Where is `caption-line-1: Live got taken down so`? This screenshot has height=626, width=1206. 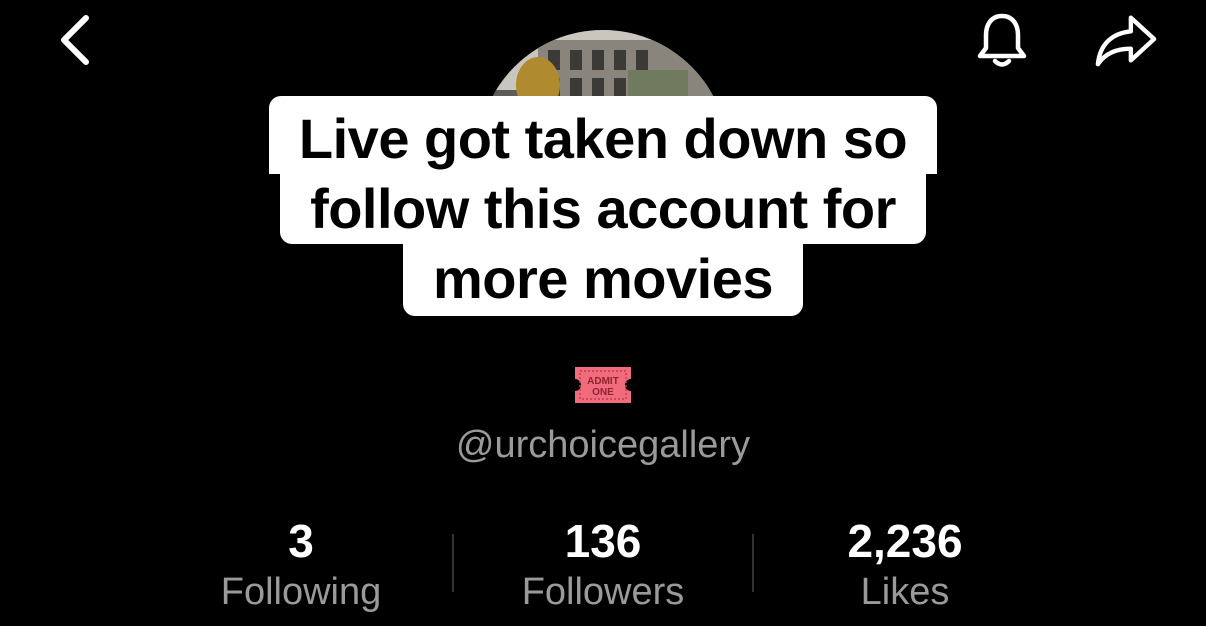 caption-line-1: Live got taken down so is located at coordinates (603, 135).